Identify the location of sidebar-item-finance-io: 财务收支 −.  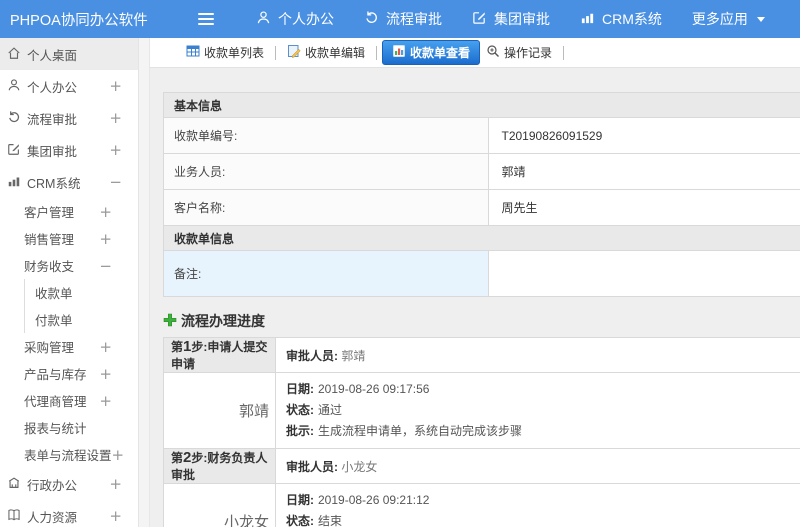
(69, 265).